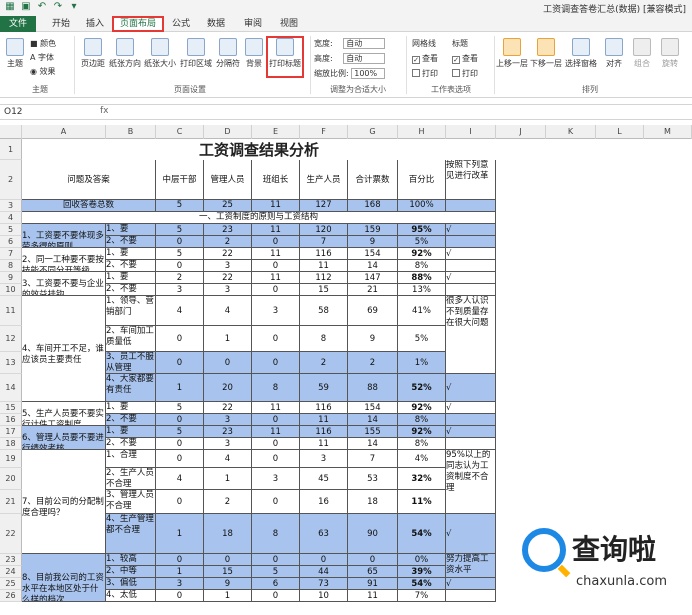 The image size is (692, 615). Describe the element at coordinates (11, 502) in the screenshot. I see `row-header: 21` at that location.